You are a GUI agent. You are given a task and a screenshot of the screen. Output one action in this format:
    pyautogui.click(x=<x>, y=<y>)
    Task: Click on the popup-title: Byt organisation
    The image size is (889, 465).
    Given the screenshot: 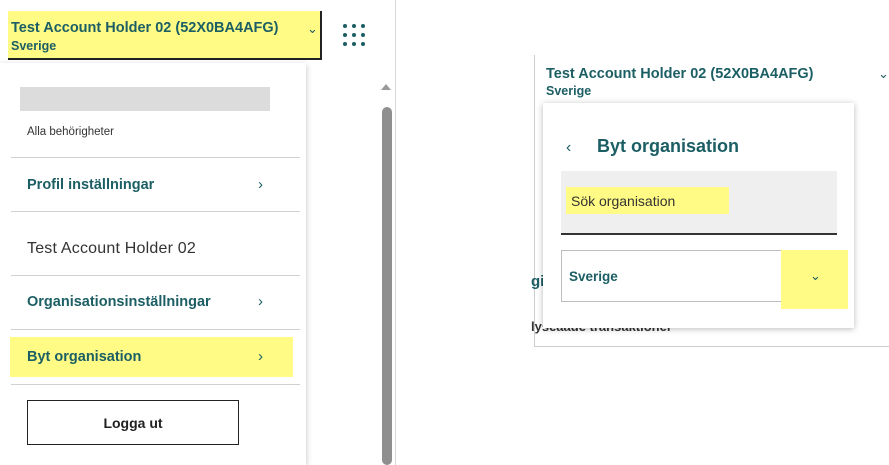 What is the action you would take?
    pyautogui.click(x=668, y=146)
    